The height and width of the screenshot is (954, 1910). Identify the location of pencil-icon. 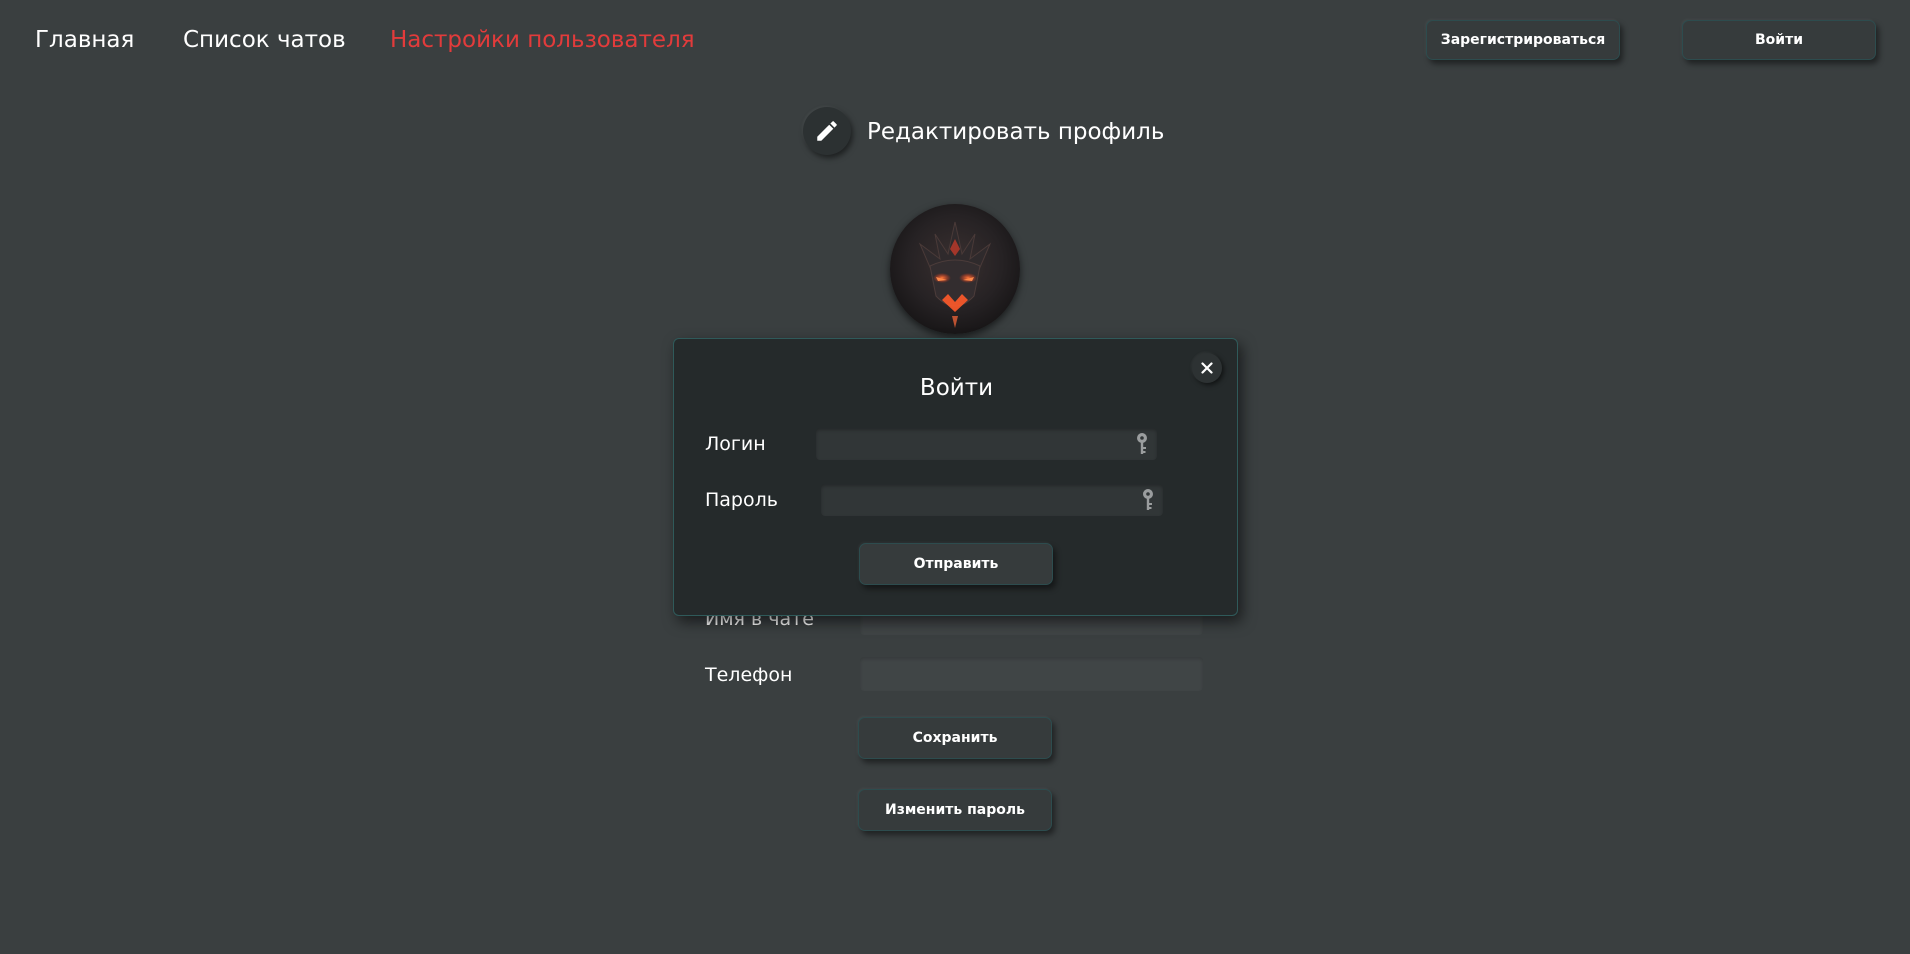
(827, 131).